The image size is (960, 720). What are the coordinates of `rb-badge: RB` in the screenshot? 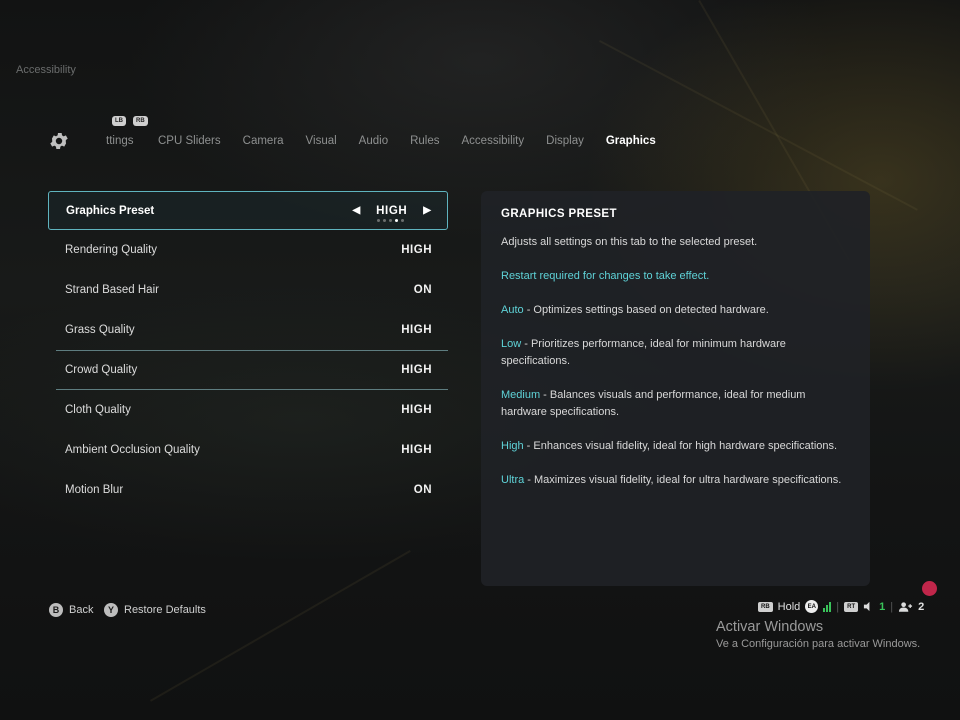 It's located at (765, 606).